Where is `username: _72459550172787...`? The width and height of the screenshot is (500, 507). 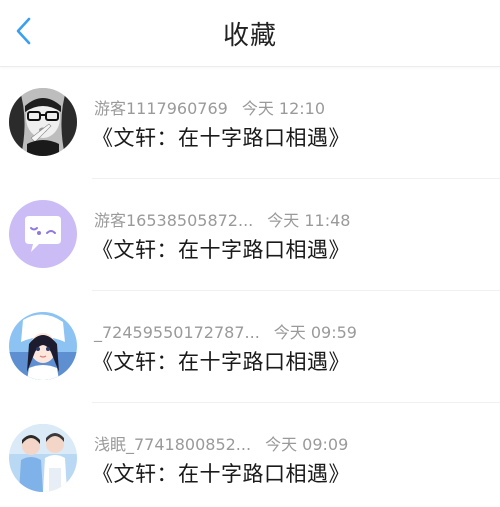
username: _72459550172787... is located at coordinates (177, 332).